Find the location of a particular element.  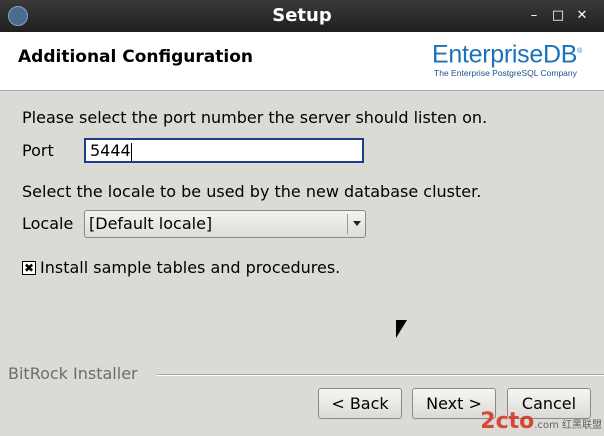

locale-label: Locale is located at coordinates (48, 223).